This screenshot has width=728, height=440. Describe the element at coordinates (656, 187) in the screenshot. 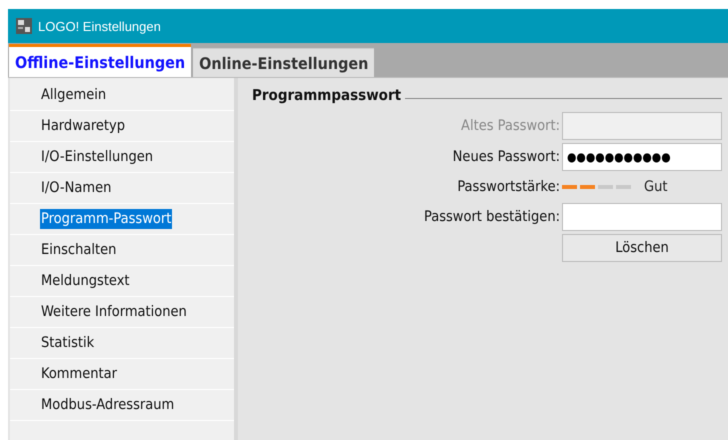

I see `strength-reading: Gut` at that location.